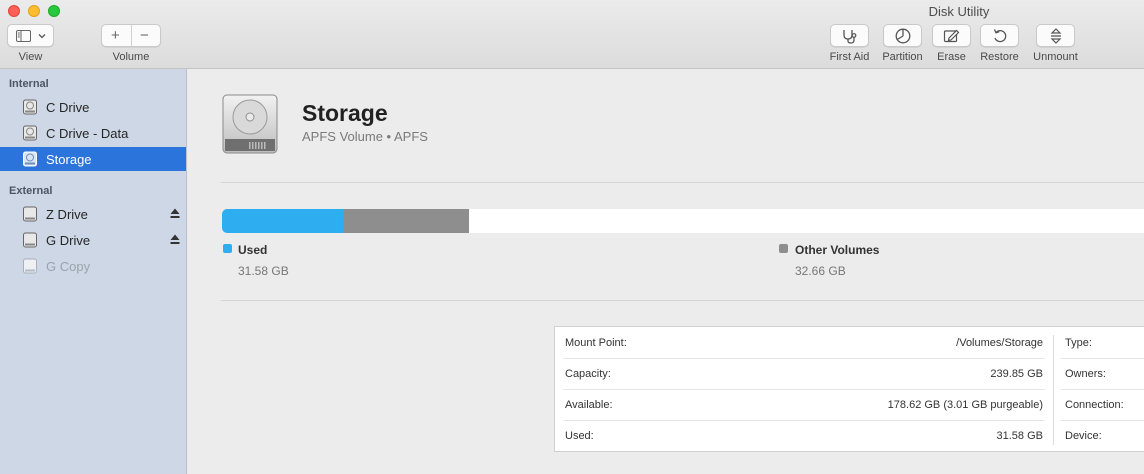 This screenshot has width=1144, height=474. What do you see at coordinates (93, 107) in the screenshot?
I see `sidebar-item-c-drive: C Drive` at bounding box center [93, 107].